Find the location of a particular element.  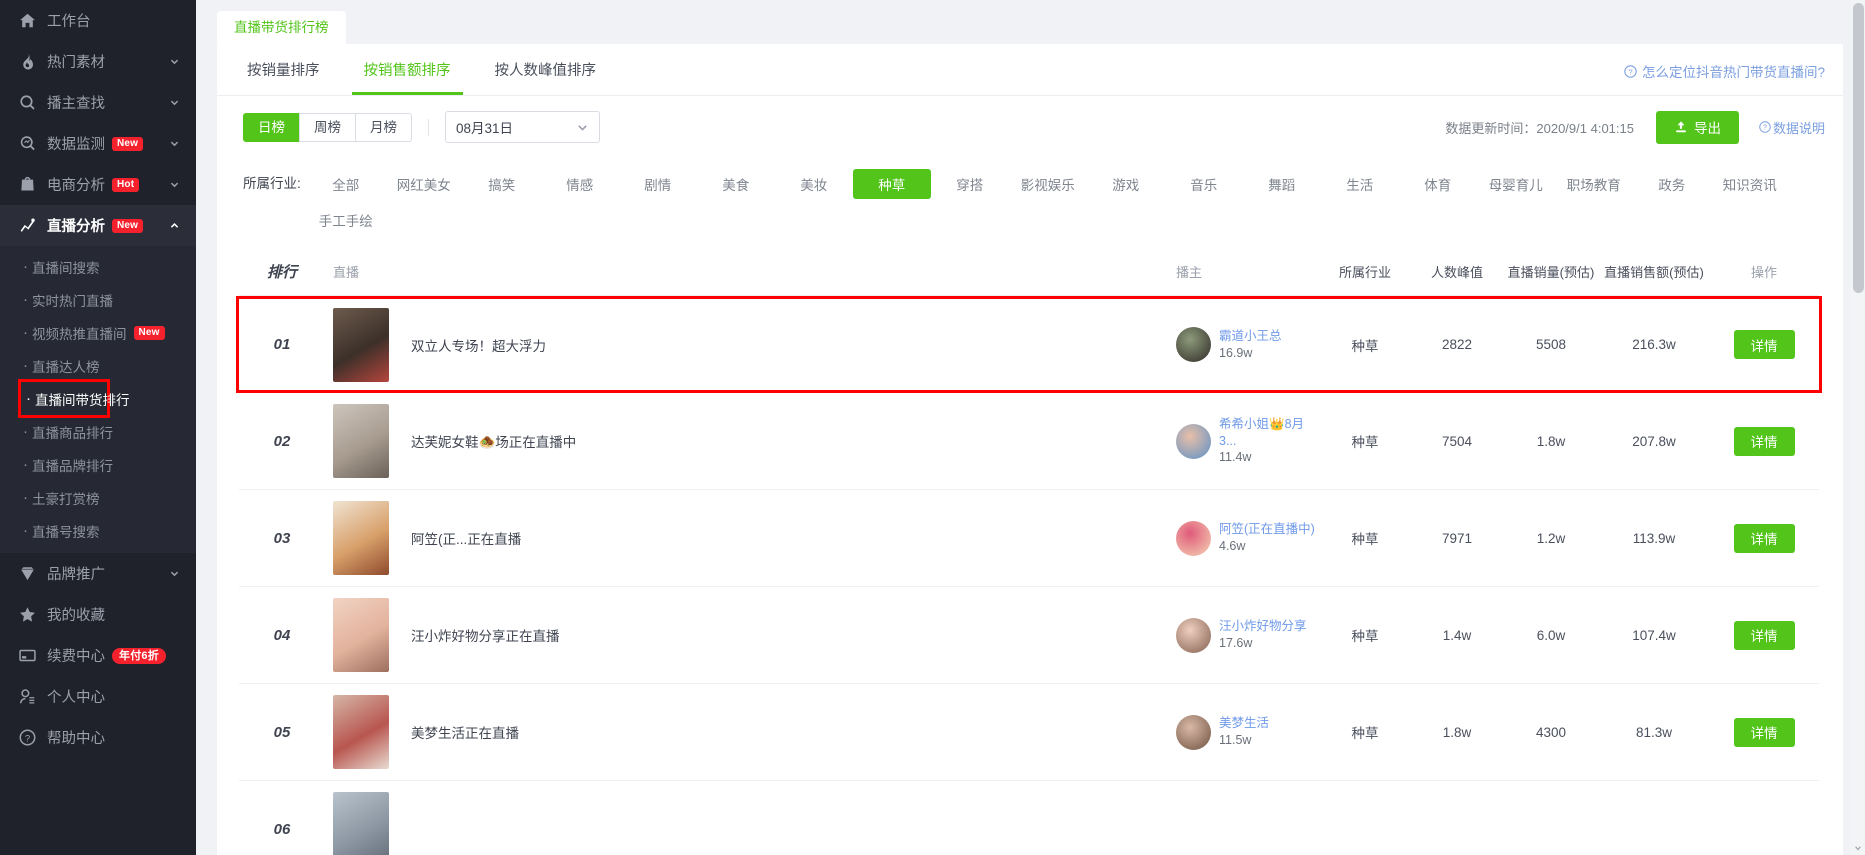

scroll-down-arrow is located at coordinates (1858, 848).